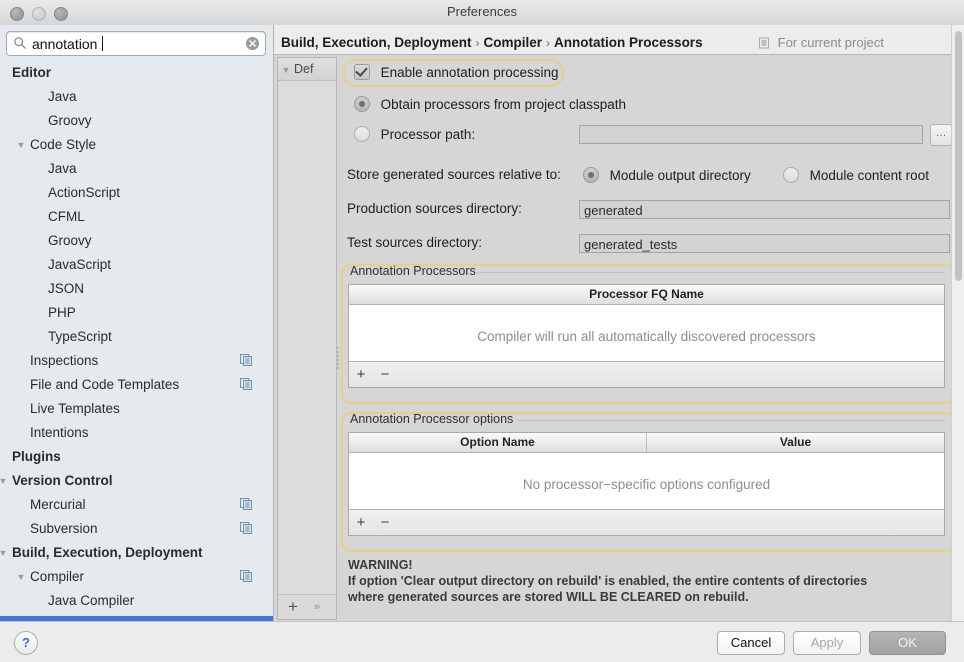 The image size is (964, 662). I want to click on ok-button: OK, so click(907, 643).